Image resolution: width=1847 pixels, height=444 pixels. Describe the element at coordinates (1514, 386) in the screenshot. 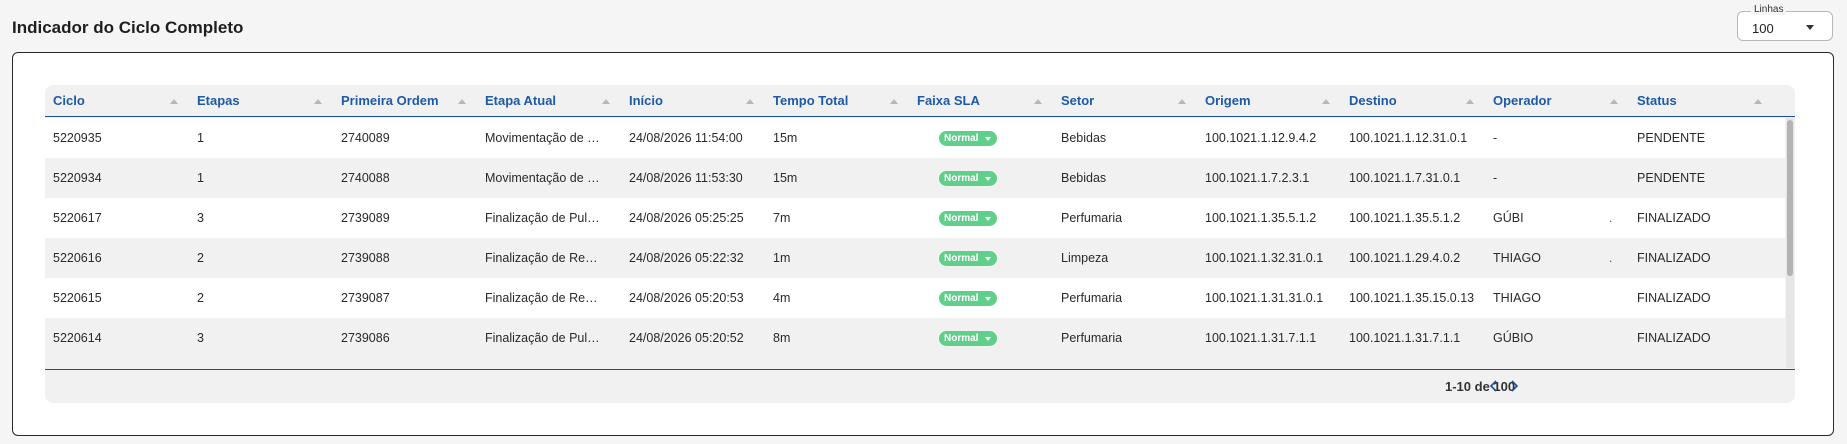

I see `chevron-right-icon` at that location.